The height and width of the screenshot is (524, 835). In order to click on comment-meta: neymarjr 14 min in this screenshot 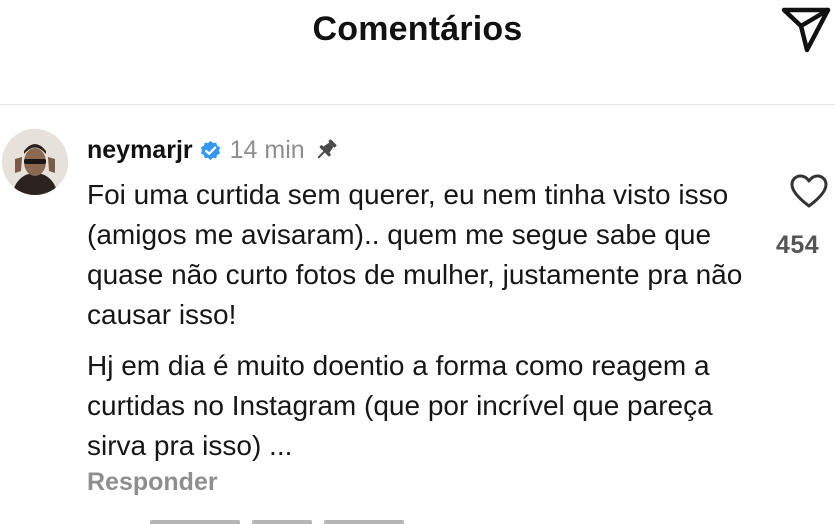, I will do `click(213, 150)`.